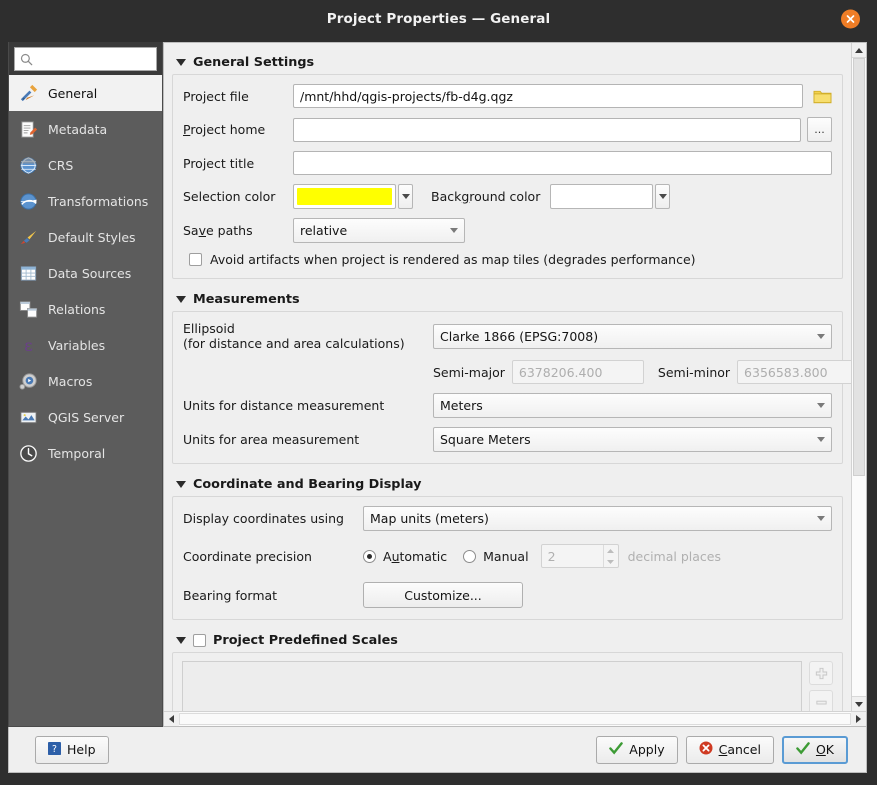  Describe the element at coordinates (821, 700) in the screenshot. I see `remove-icon` at that location.